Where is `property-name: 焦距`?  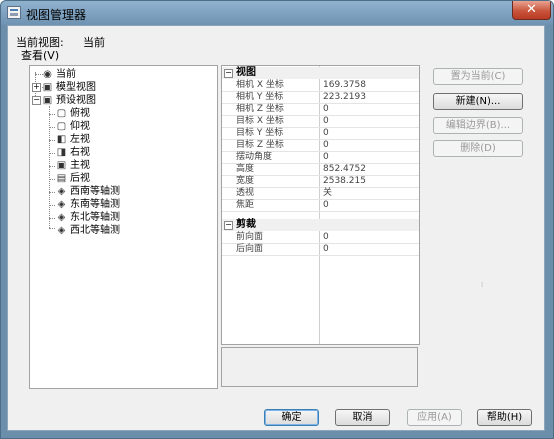
property-name: 焦距 is located at coordinates (245, 205).